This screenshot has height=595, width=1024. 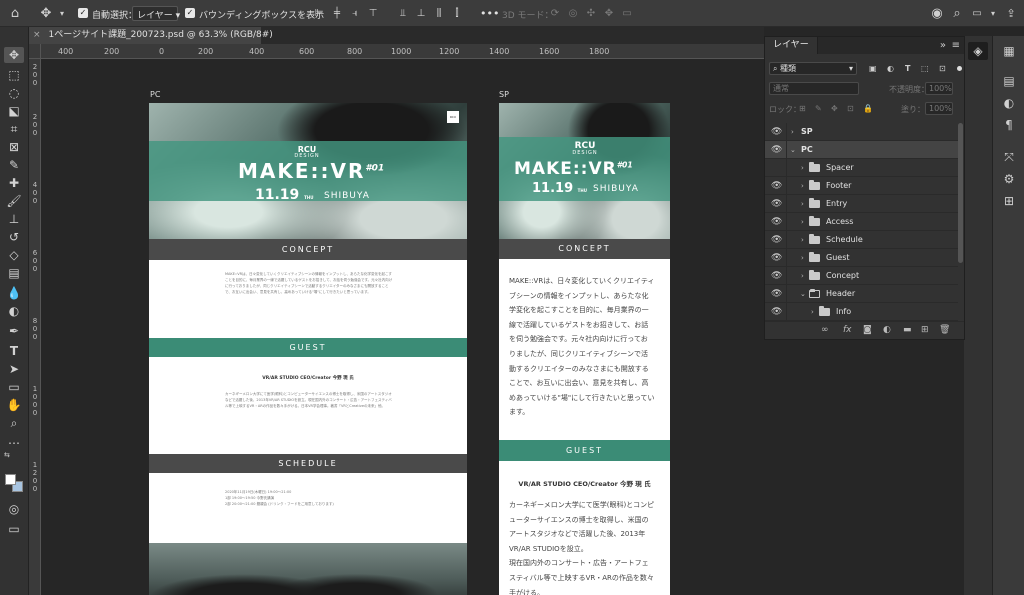 What do you see at coordinates (14, 311) in the screenshot?
I see `dodge-tool-icon: ◐` at bounding box center [14, 311].